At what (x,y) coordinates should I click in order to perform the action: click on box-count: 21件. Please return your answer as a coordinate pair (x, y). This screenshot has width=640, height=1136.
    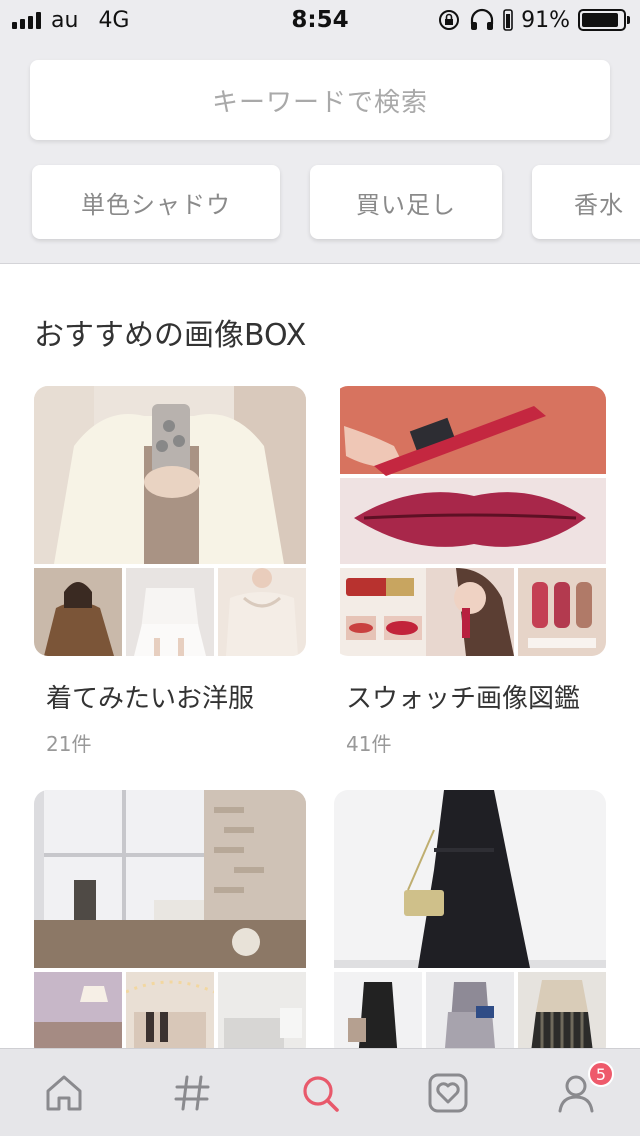
    Looking at the image, I should click on (69, 744).